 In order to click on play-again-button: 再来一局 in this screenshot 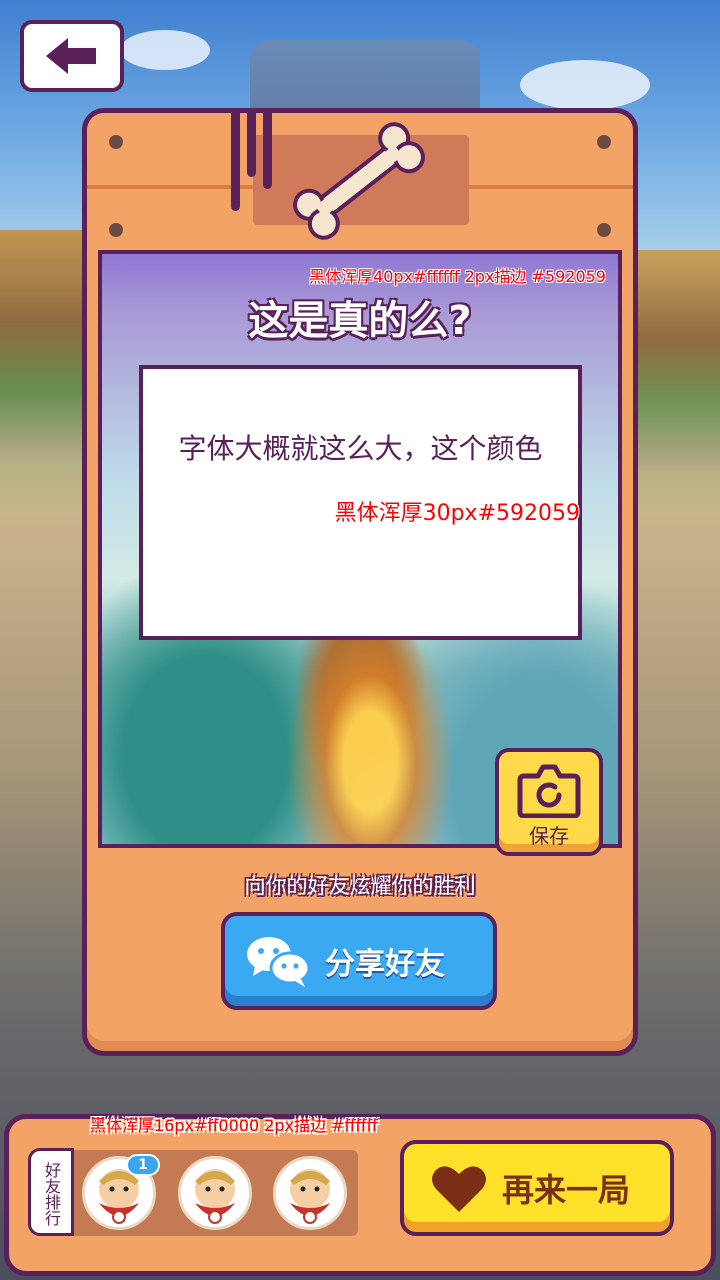, I will do `click(537, 1188)`.